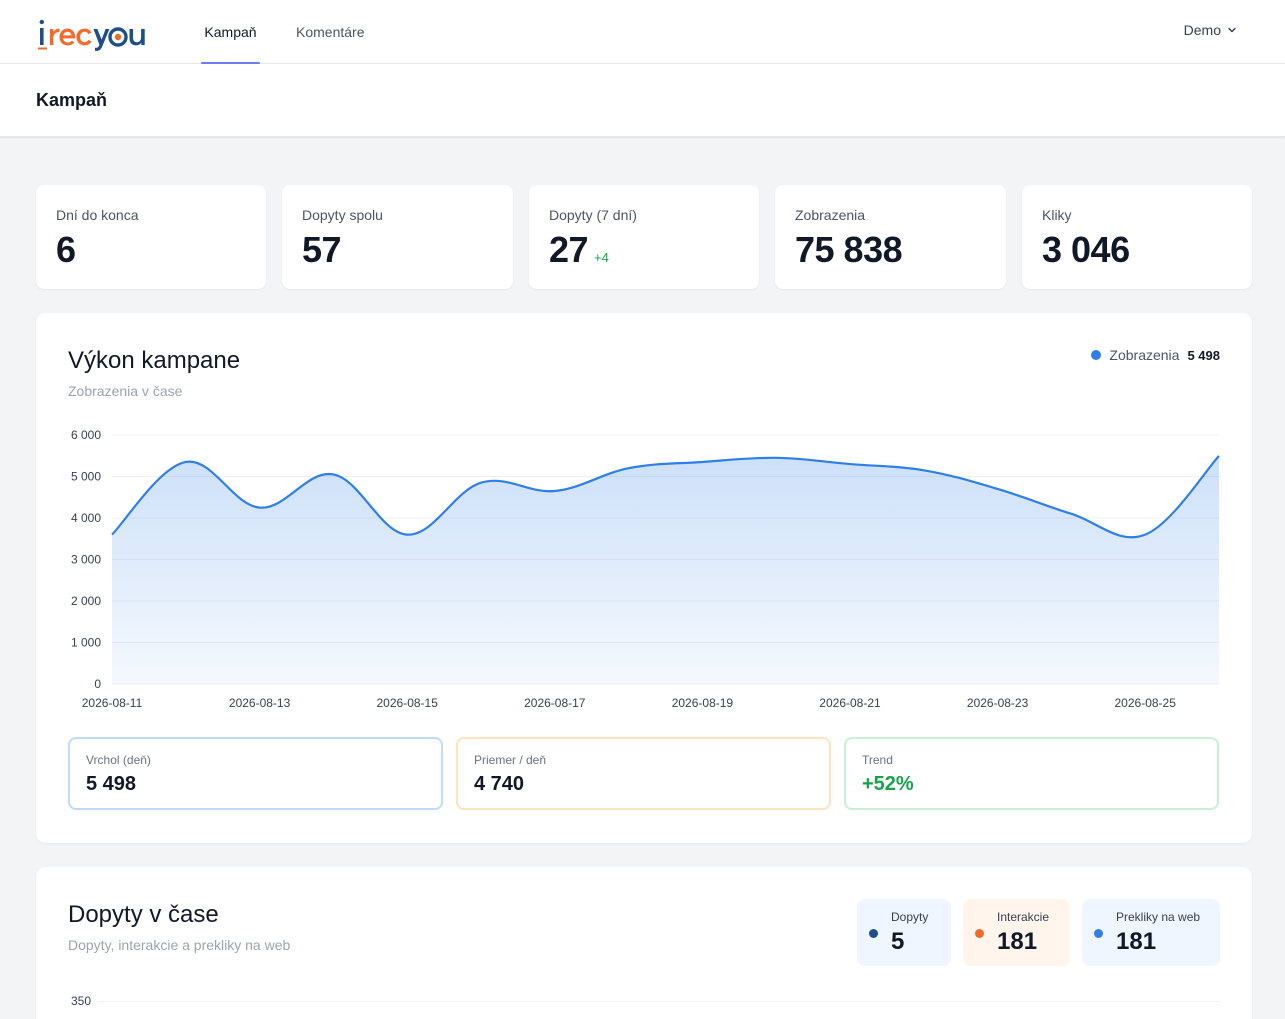  What do you see at coordinates (849, 249) in the screenshot?
I see `stat-value: 75 838` at bounding box center [849, 249].